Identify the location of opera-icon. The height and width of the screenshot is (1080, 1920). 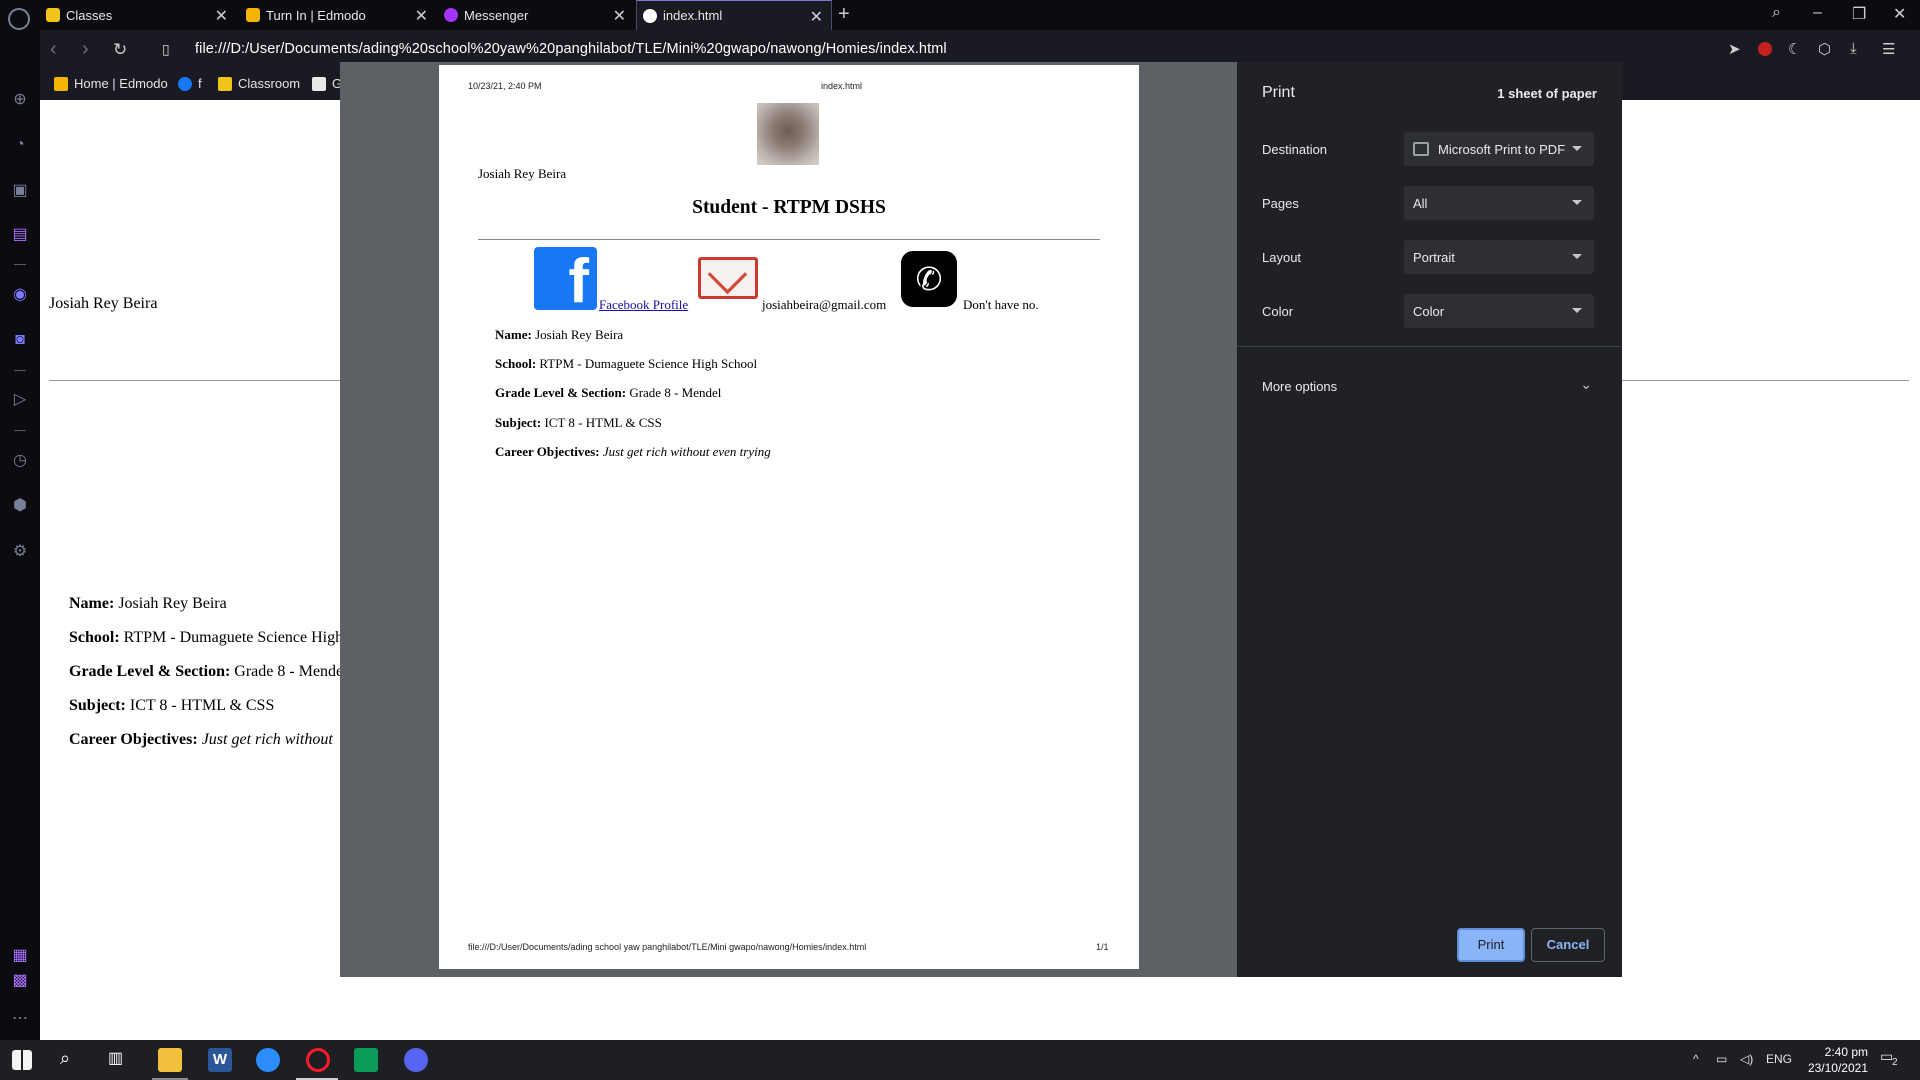
(318, 1060).